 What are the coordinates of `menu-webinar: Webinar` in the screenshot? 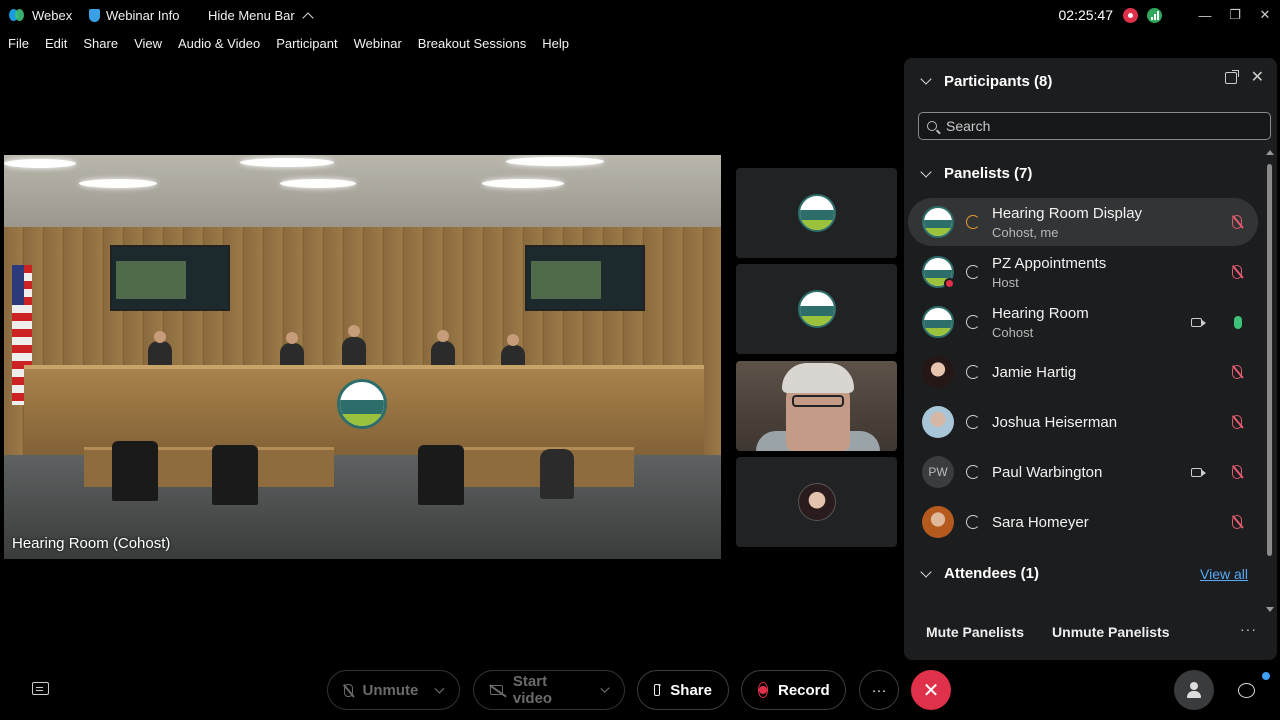 It's located at (378, 43).